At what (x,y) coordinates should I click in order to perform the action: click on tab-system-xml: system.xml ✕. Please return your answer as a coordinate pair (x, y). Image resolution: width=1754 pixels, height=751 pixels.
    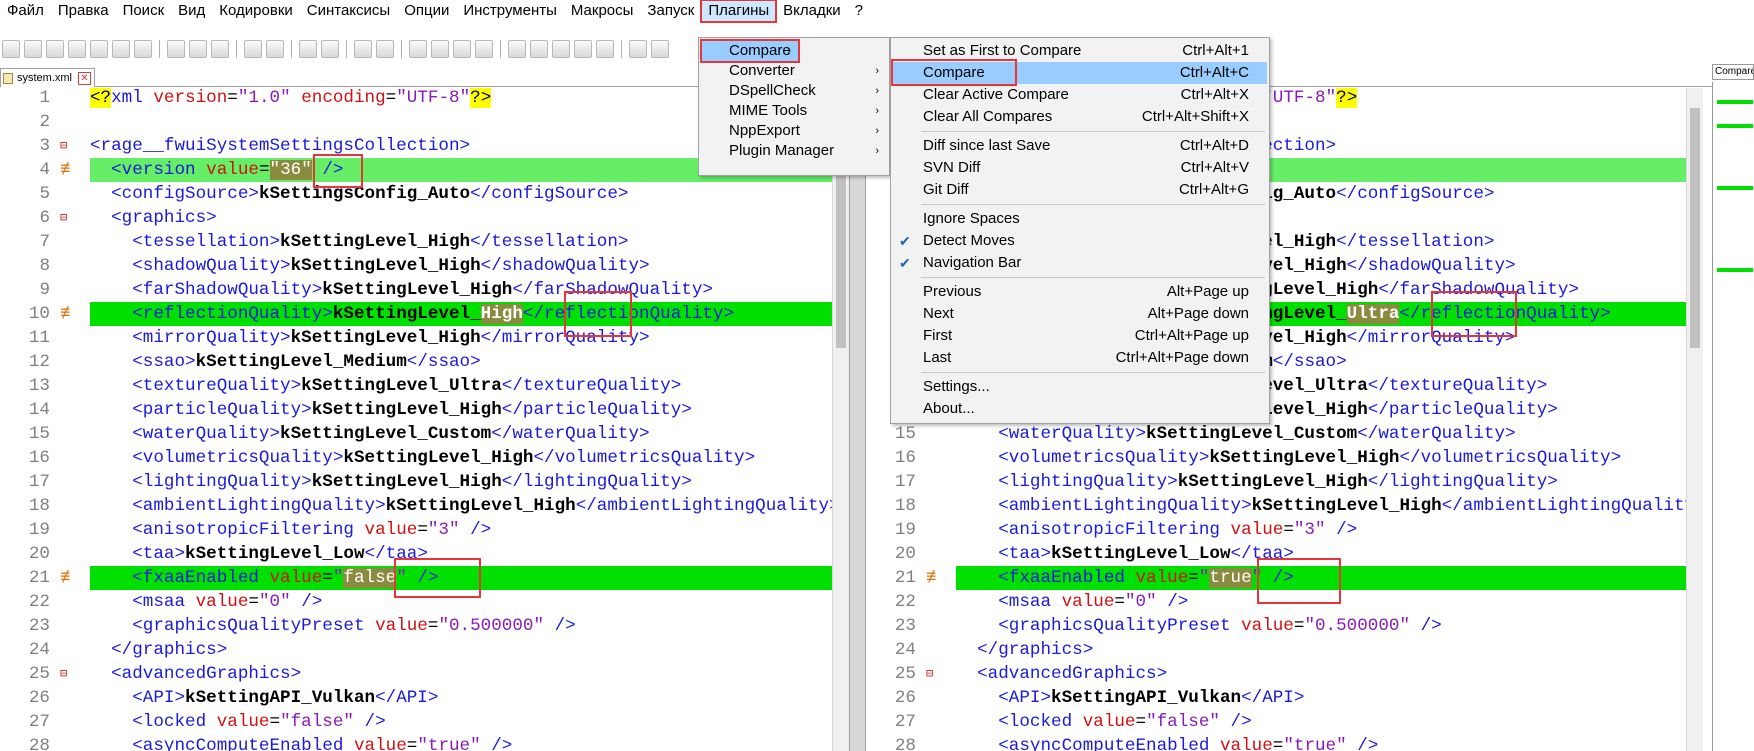
    Looking at the image, I should click on (47, 77).